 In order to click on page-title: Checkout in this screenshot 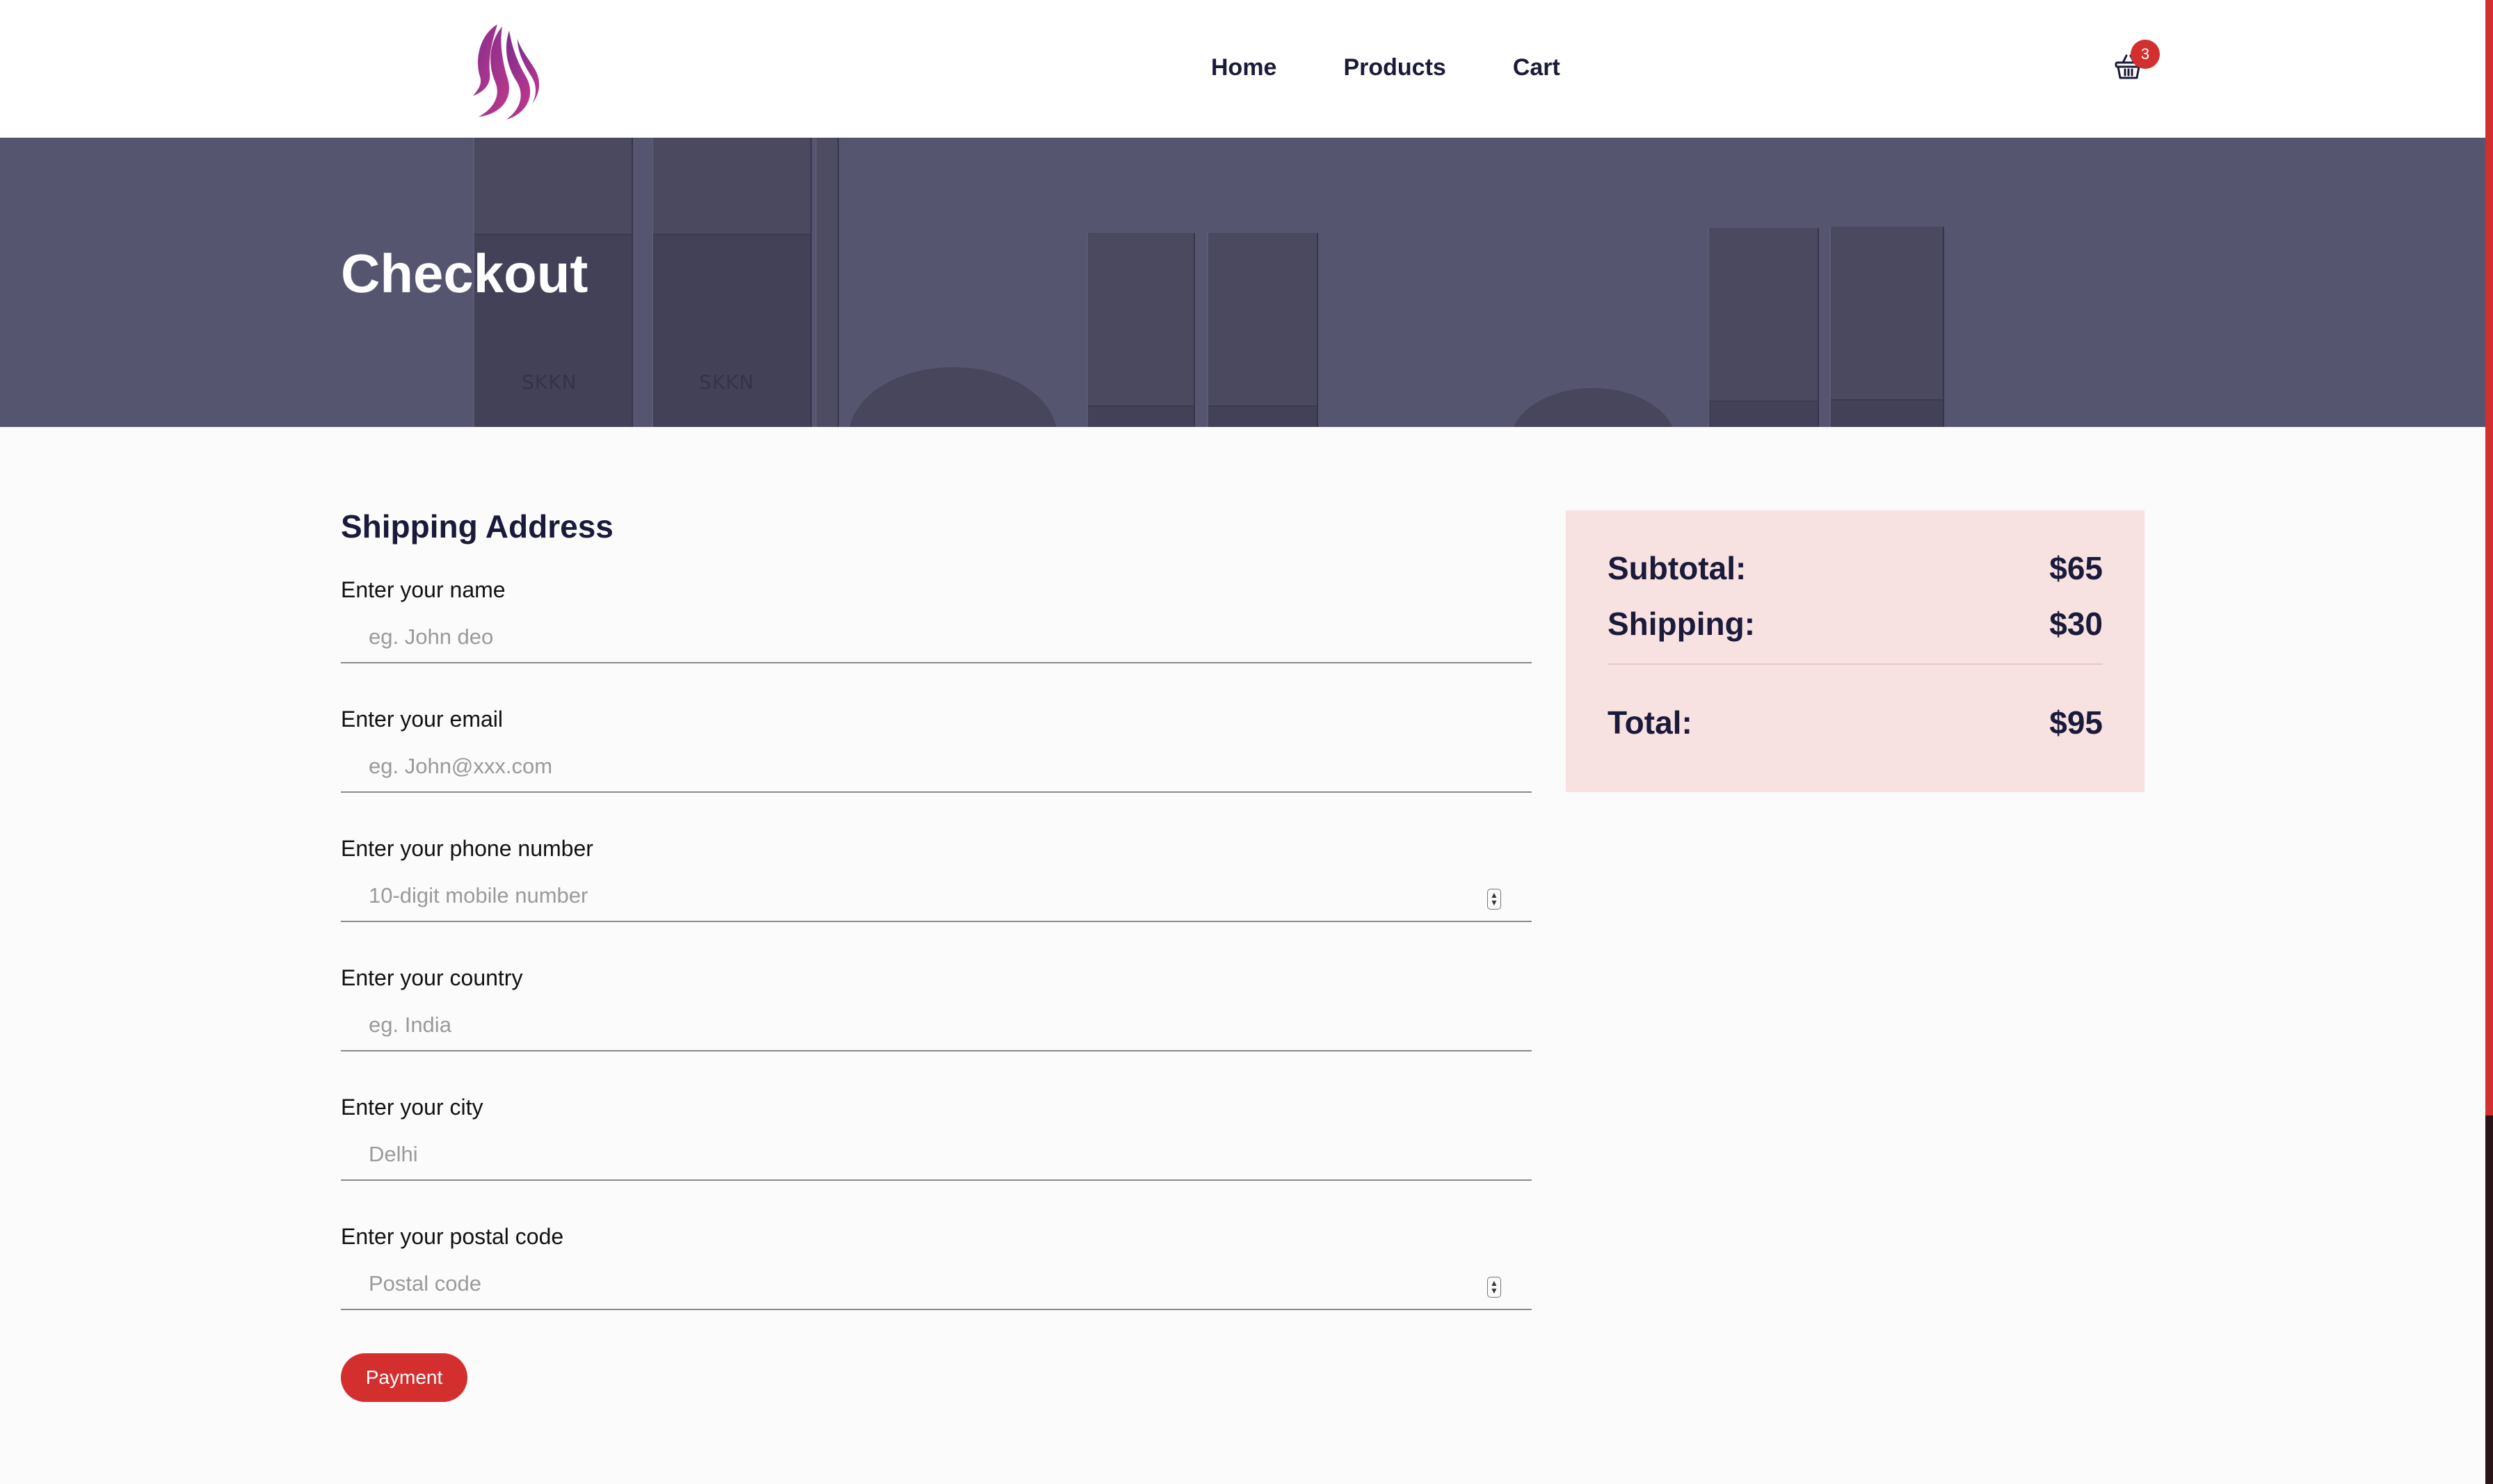, I will do `click(464, 273)`.